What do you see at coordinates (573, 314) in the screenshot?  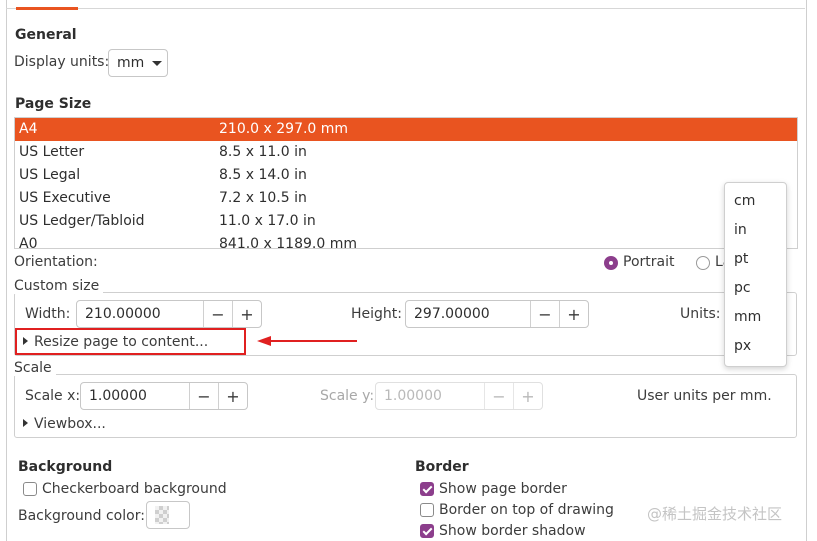 I see `height-increment-button: +` at bounding box center [573, 314].